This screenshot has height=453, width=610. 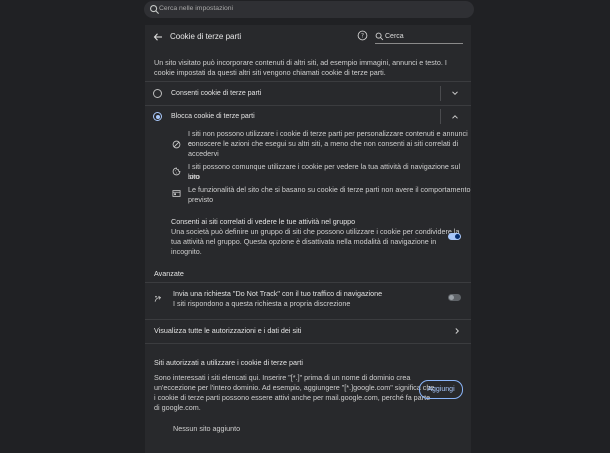 I want to click on chevron-down-icon, so click(x=455, y=93).